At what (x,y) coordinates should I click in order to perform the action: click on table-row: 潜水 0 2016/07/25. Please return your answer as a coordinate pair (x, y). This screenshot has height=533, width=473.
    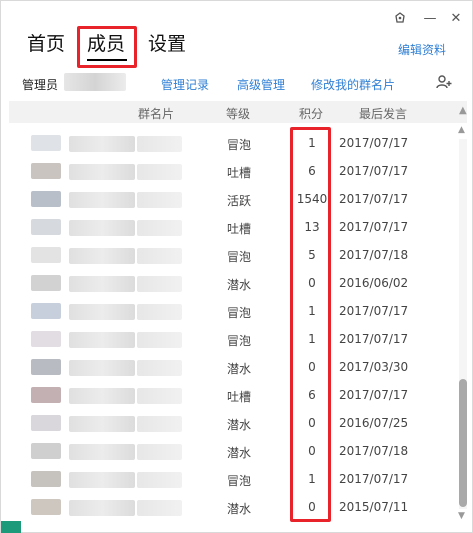
    Looking at the image, I should click on (233, 423).